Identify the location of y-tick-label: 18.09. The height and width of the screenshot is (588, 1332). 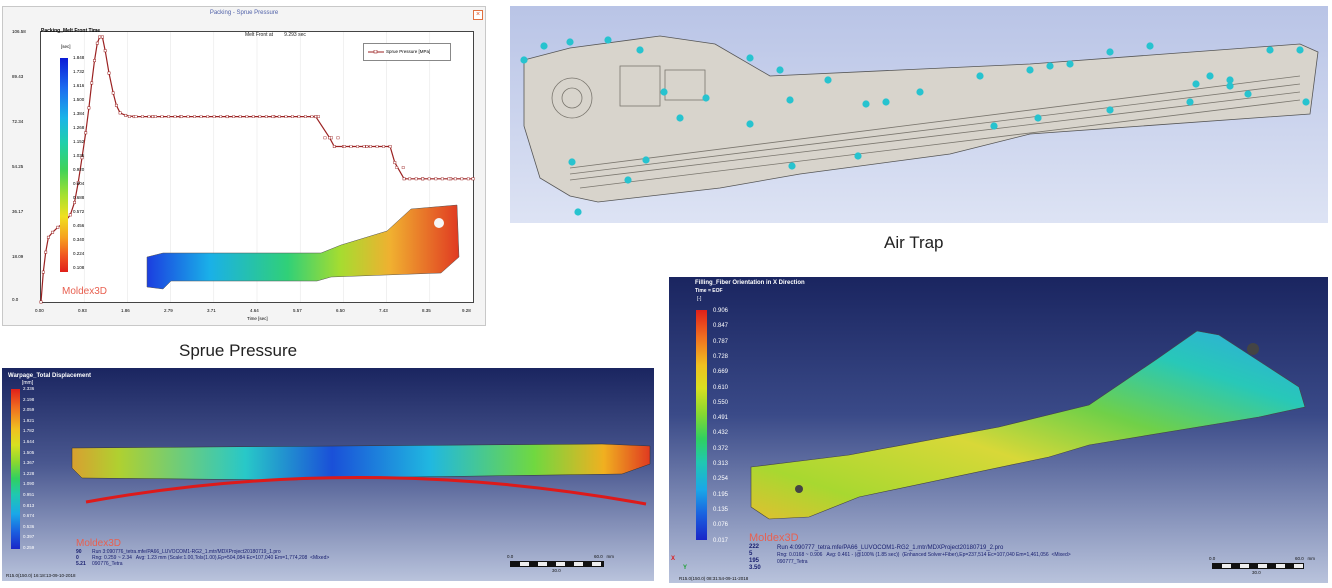
(18, 256).